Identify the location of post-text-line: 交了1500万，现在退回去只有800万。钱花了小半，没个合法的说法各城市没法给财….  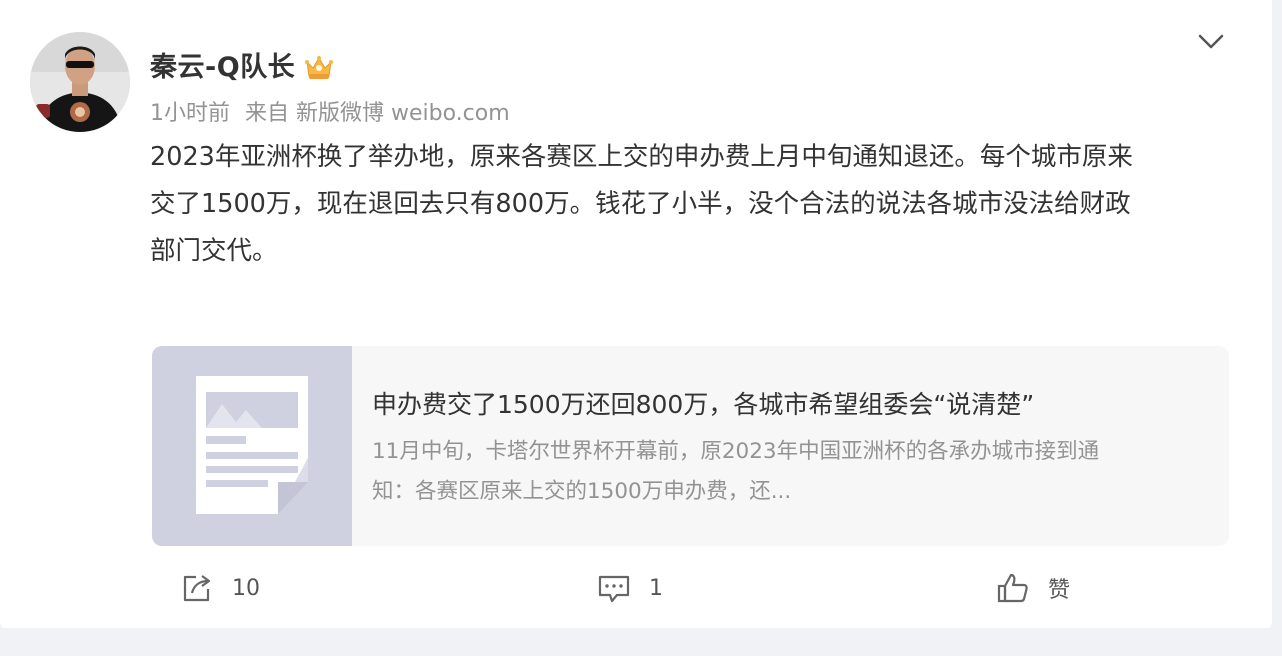
(640, 204).